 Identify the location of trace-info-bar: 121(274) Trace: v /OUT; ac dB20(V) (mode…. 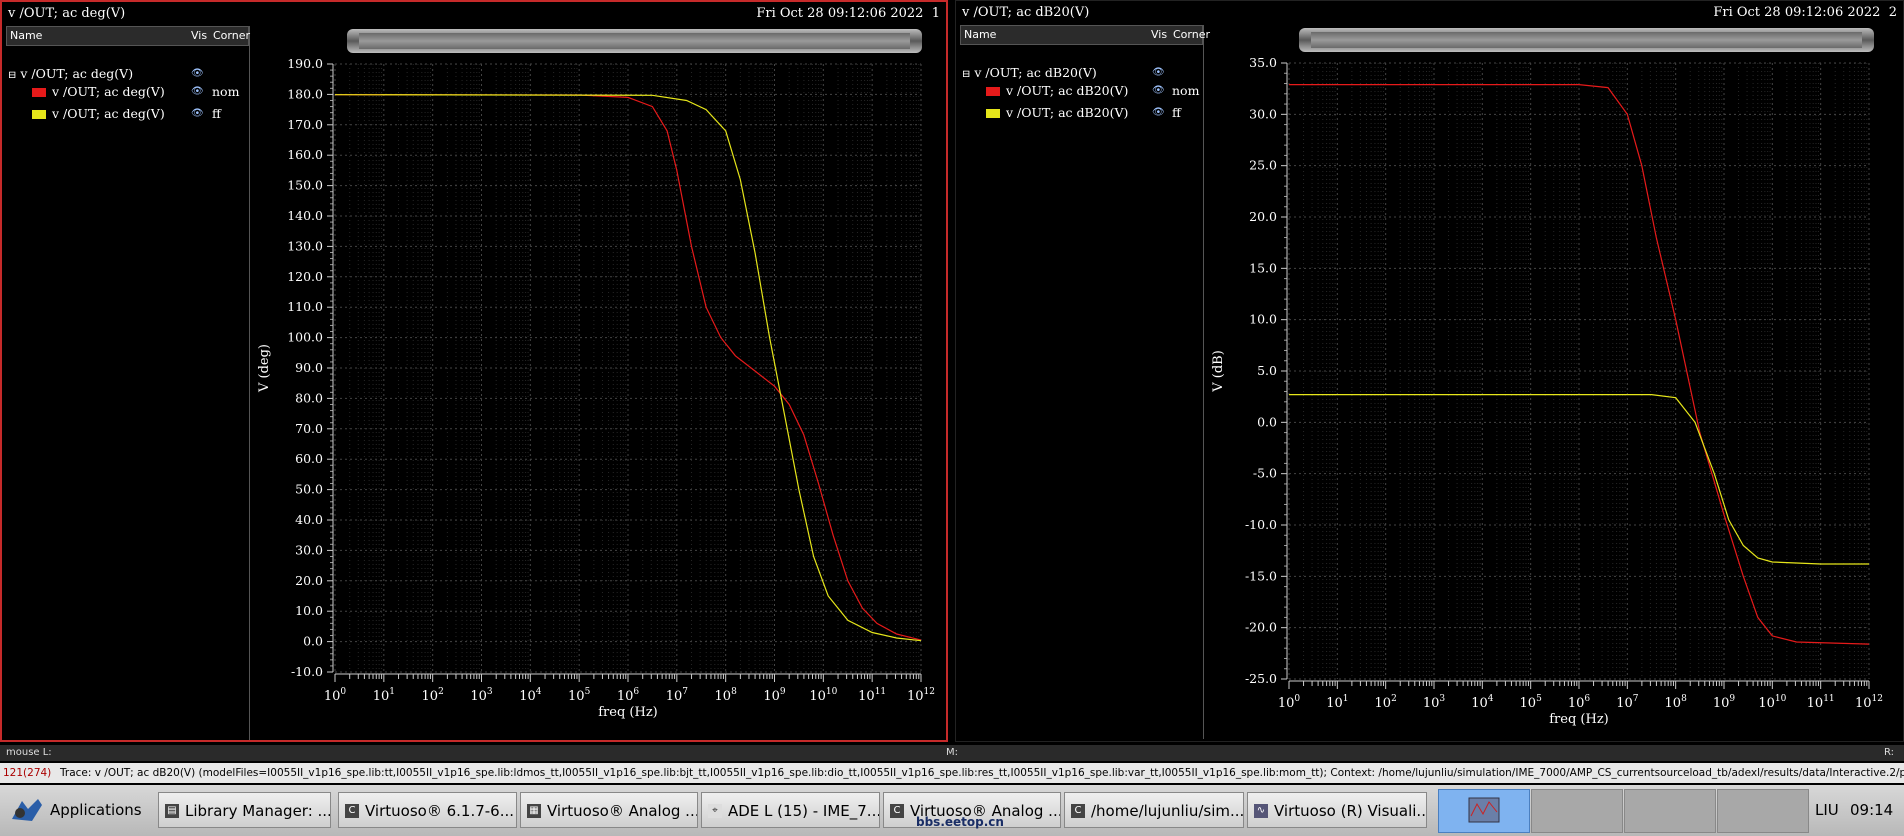
(952, 773).